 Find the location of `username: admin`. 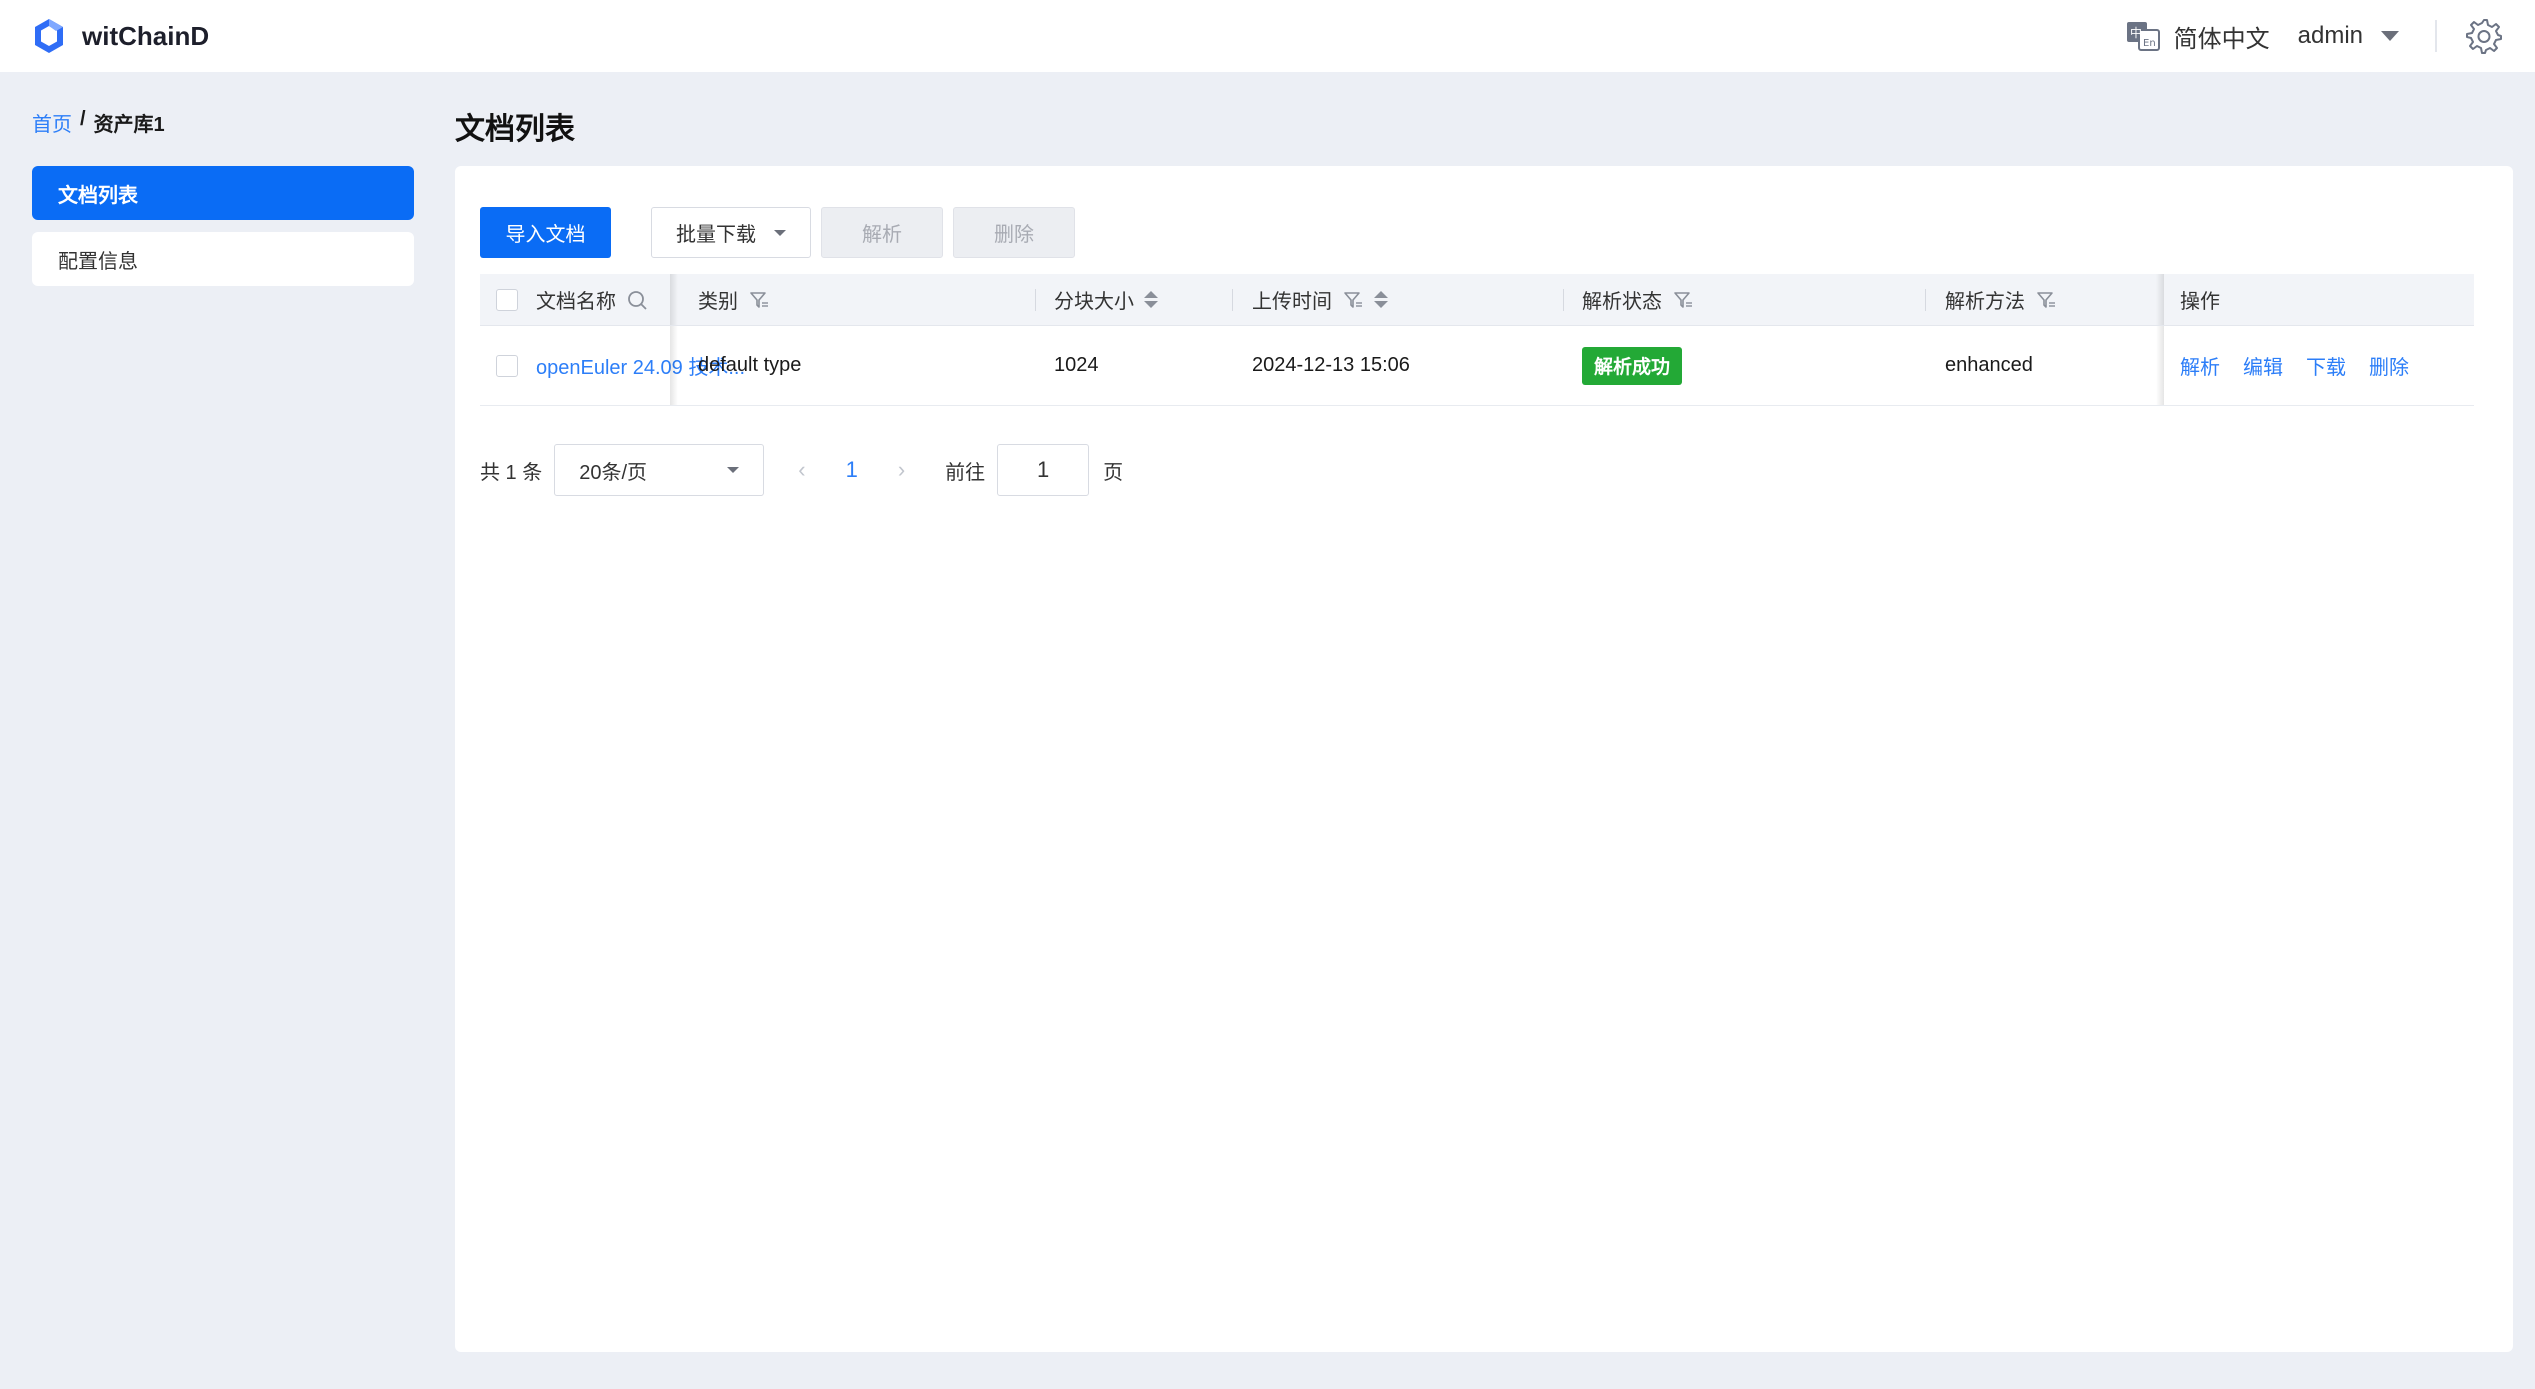

username: admin is located at coordinates (2330, 35).